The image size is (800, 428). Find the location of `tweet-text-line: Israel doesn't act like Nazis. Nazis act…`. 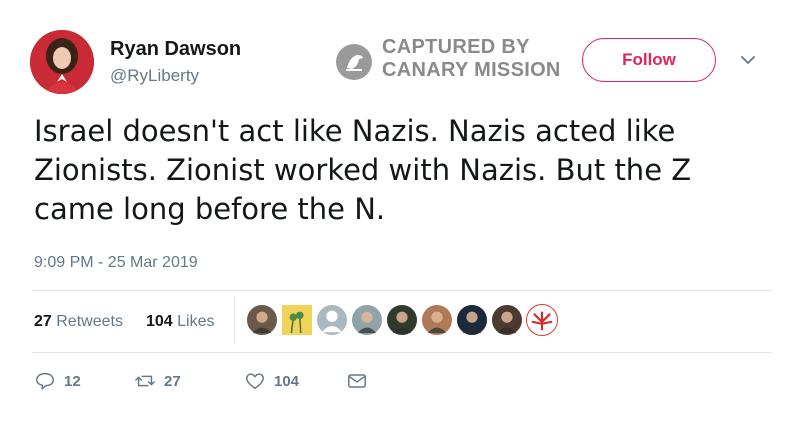

tweet-text-line: Israel doesn't act like Nazis. Nazis act… is located at coordinates (355, 131).